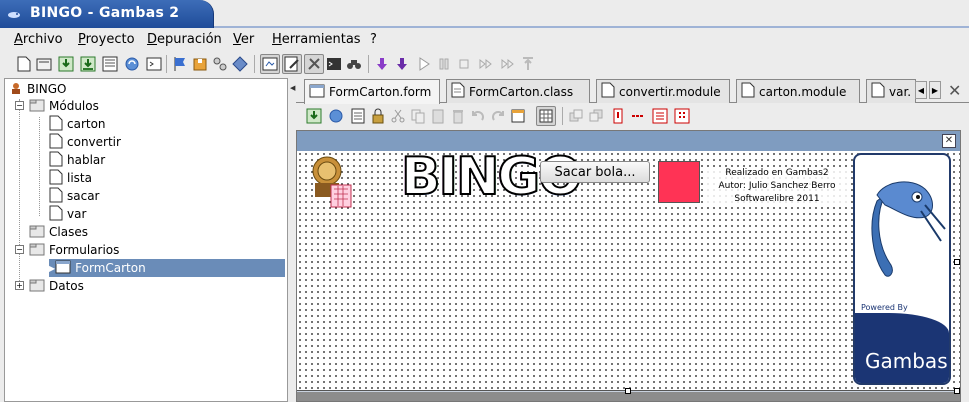 This screenshot has height=402, width=969. What do you see at coordinates (74, 196) in the screenshot?
I see `tree-module-sacar: sacar` at bounding box center [74, 196].